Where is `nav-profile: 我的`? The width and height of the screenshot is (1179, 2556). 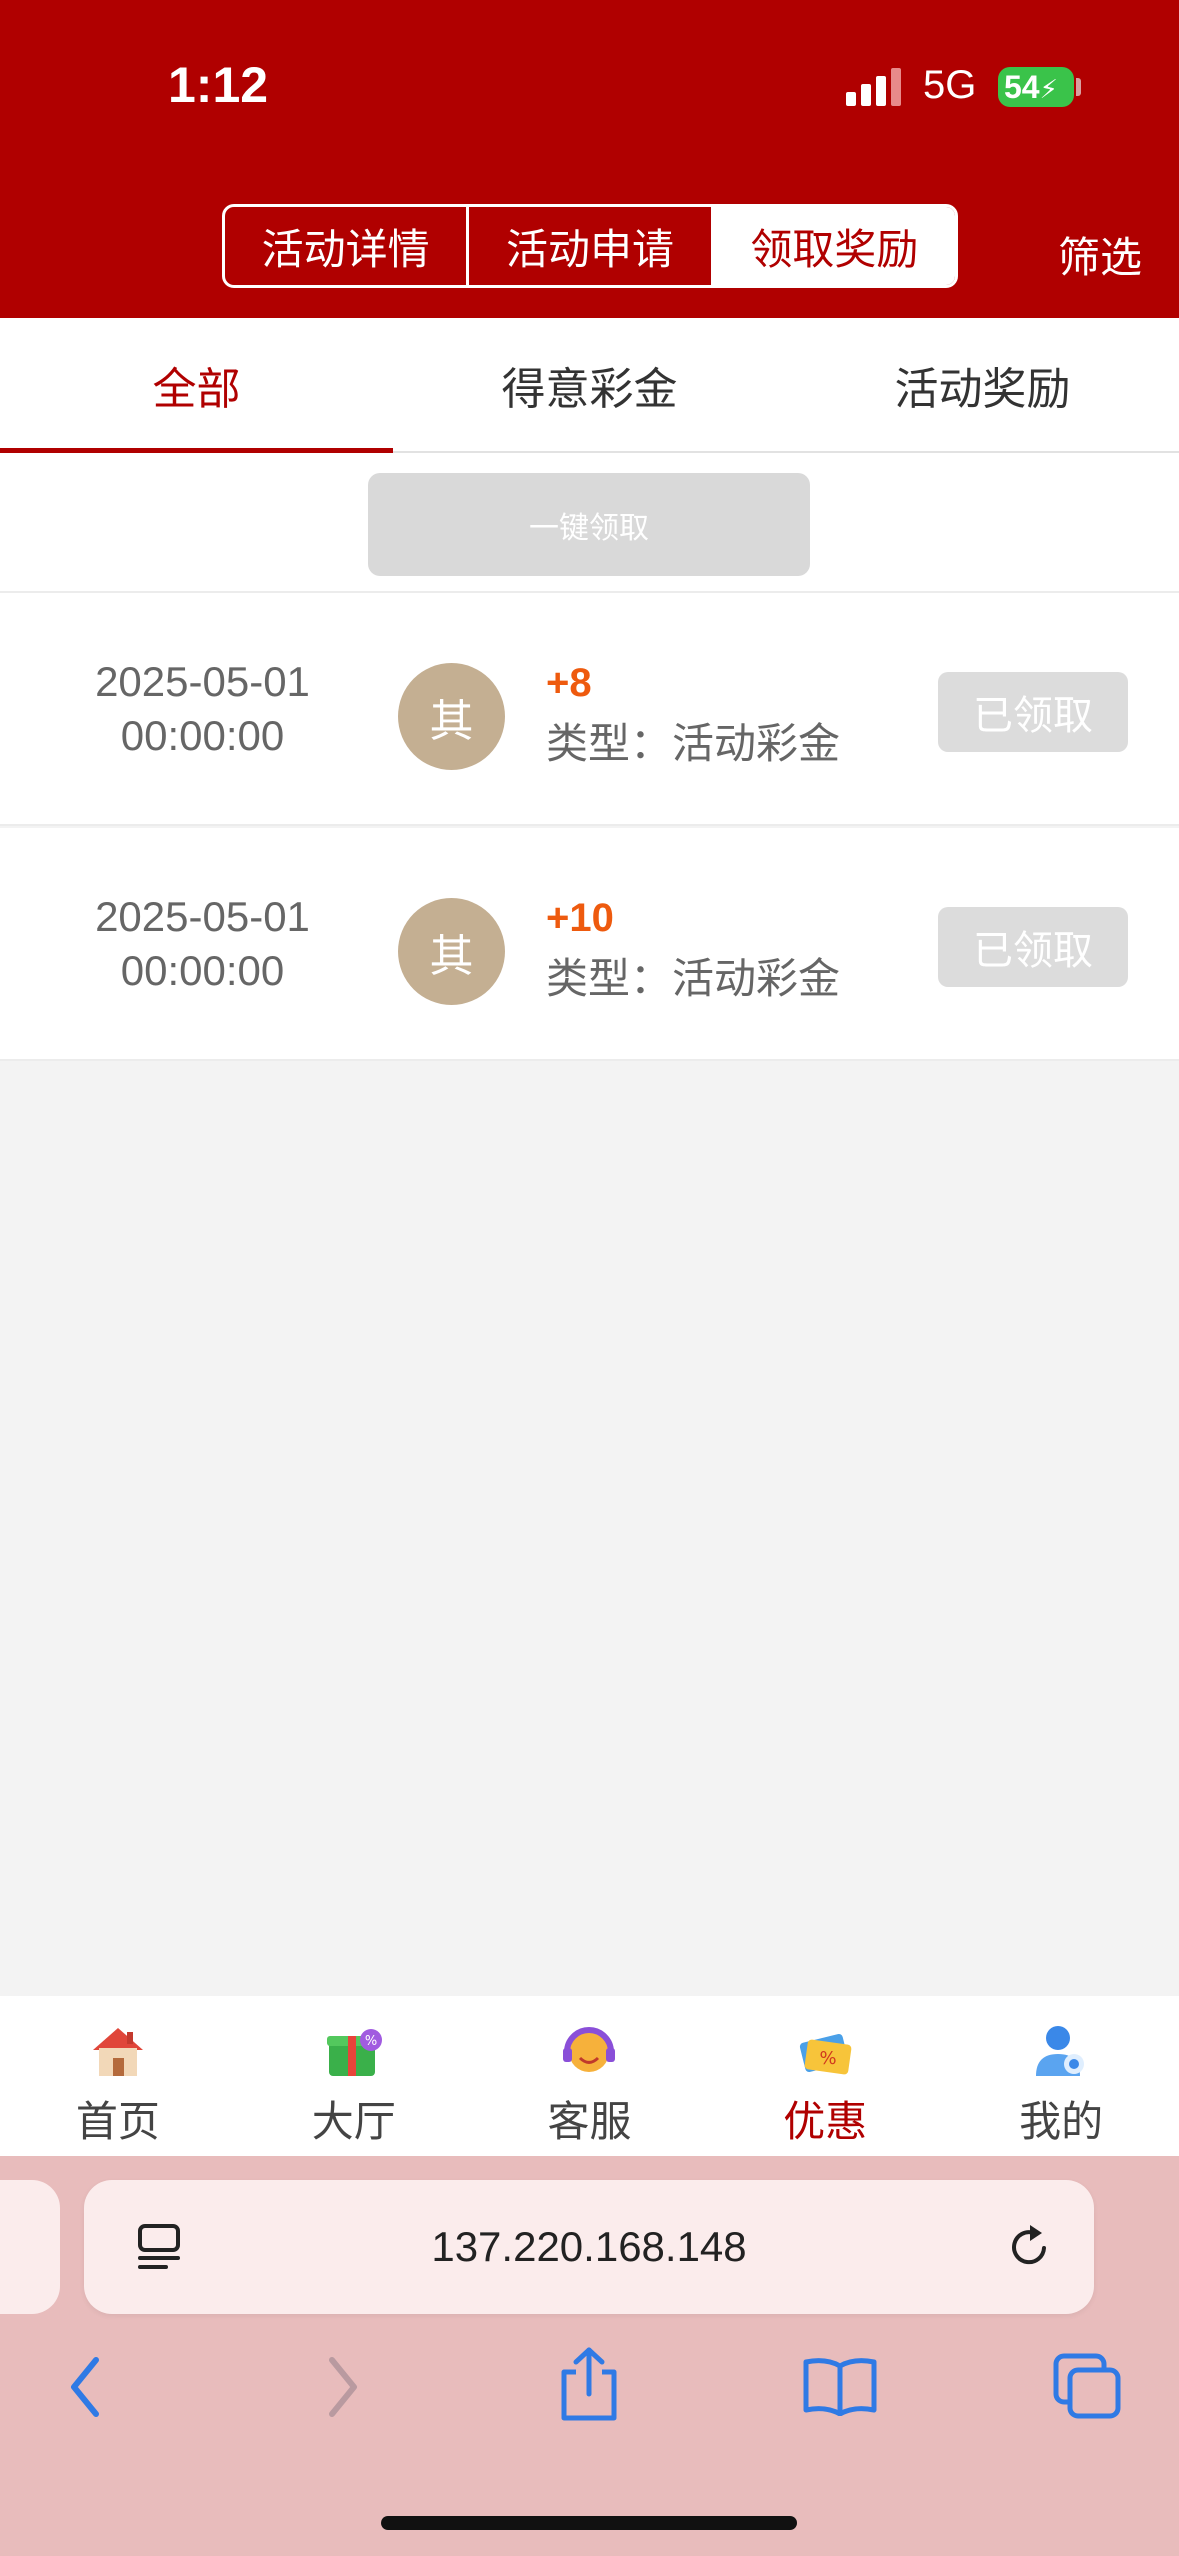
nav-profile: 我的 is located at coordinates (1061, 2076).